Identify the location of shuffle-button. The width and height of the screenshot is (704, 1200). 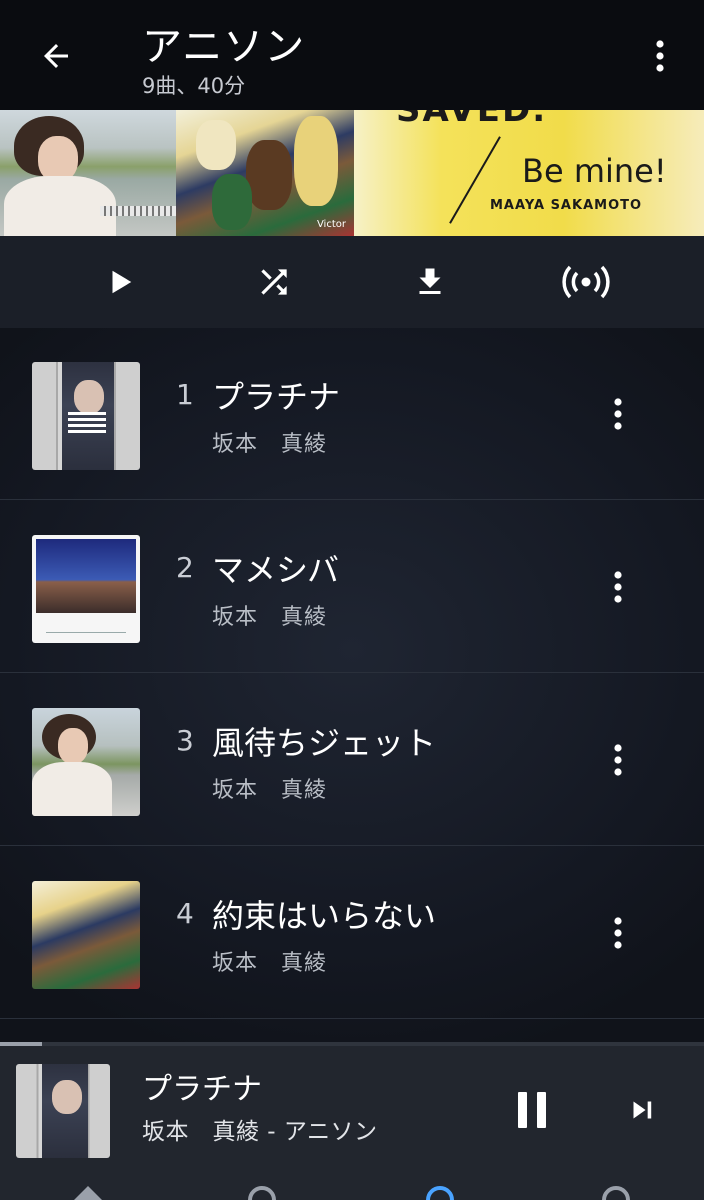
(274, 282).